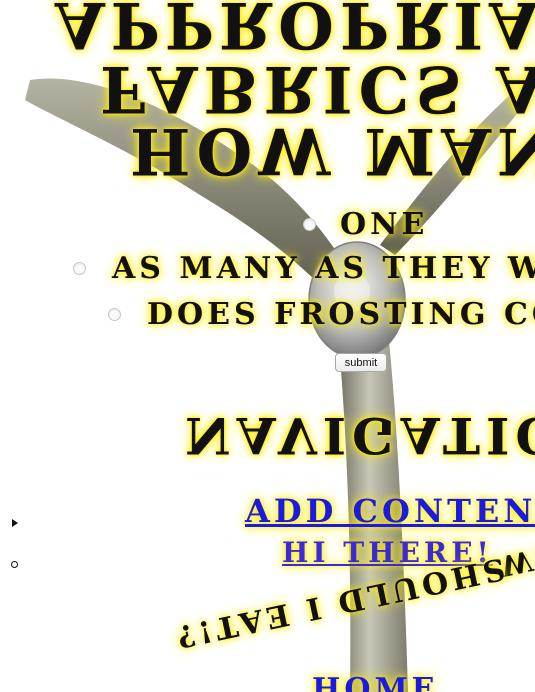 This screenshot has height=692, width=535. Describe the element at coordinates (15, 523) in the screenshot. I see `expand-arrow-icon` at that location.